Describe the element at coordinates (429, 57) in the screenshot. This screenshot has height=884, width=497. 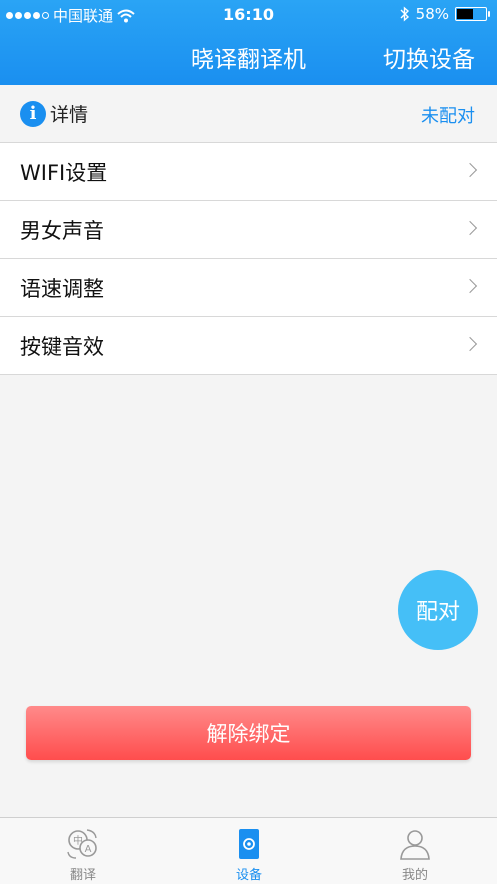
I see `switch-device-button: 切换设备` at that location.